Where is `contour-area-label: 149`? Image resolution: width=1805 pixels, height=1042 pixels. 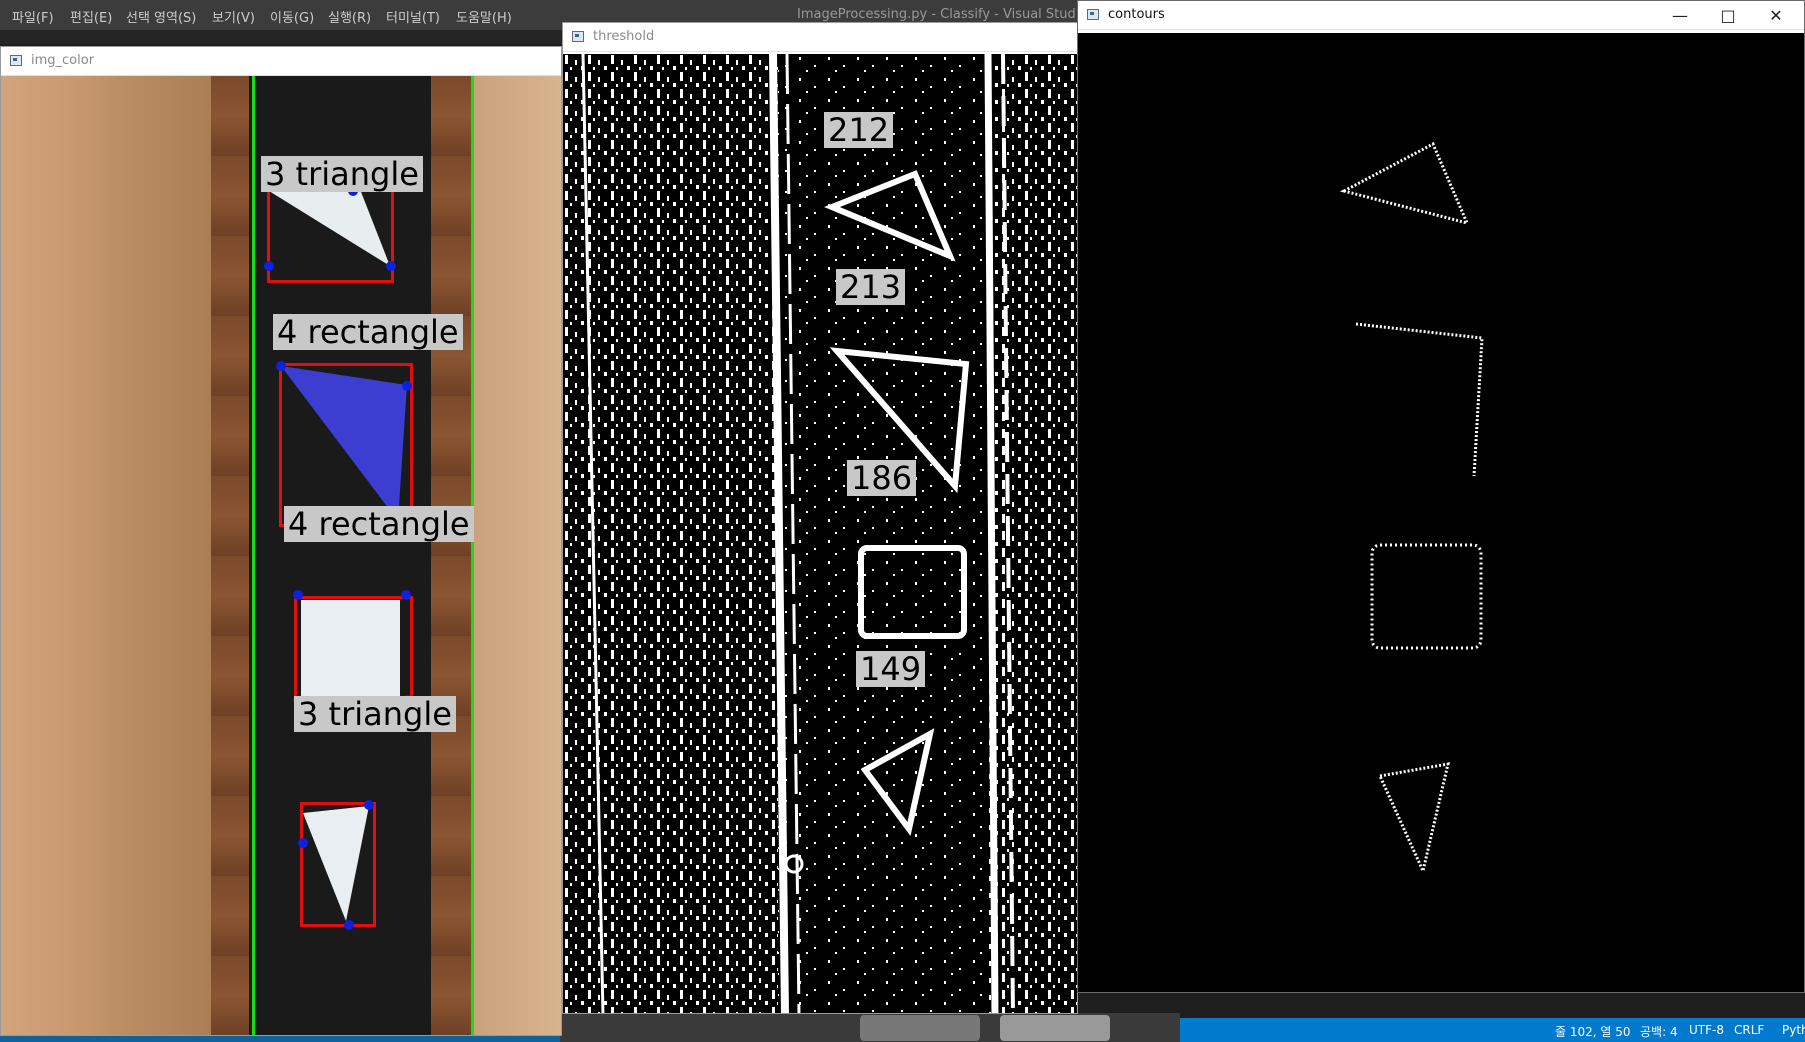
contour-area-label: 149 is located at coordinates (891, 669).